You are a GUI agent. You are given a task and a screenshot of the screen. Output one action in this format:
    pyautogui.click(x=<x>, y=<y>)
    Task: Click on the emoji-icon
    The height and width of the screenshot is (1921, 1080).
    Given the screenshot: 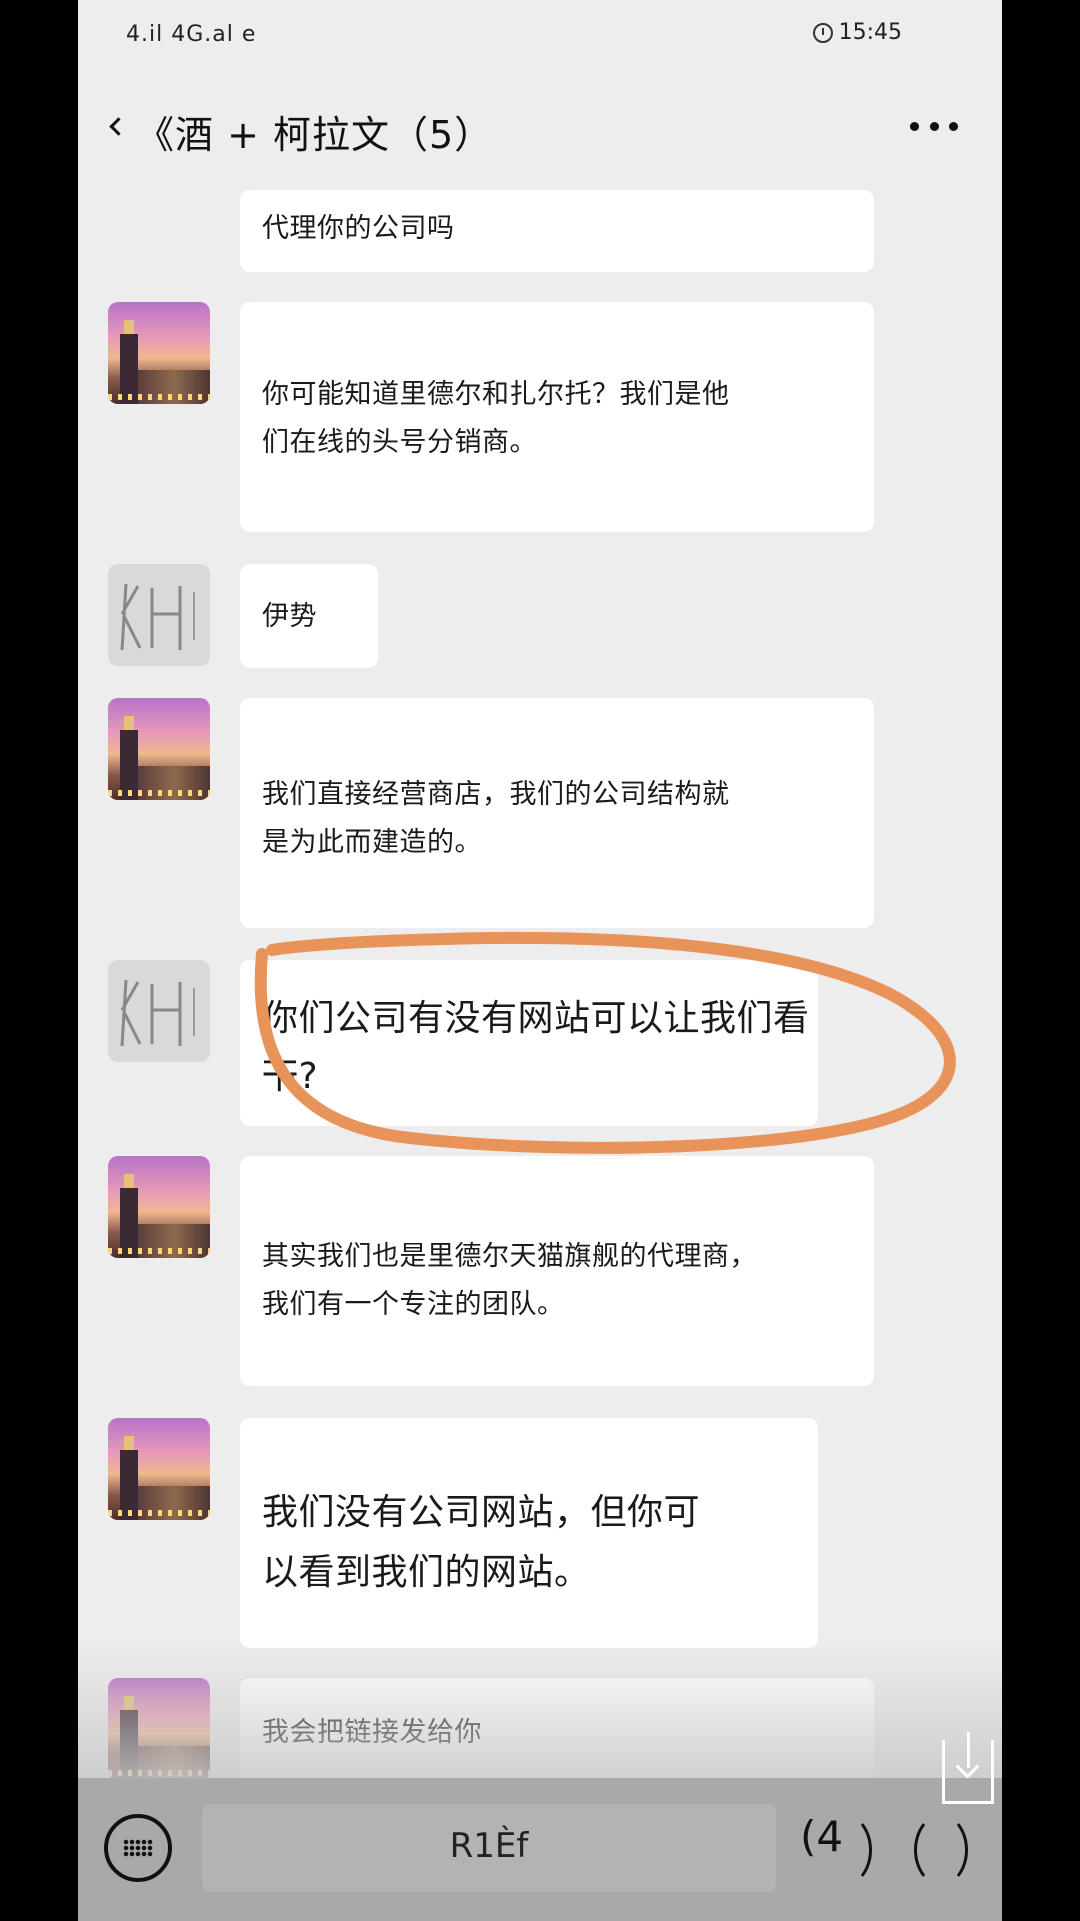 What is the action you would take?
    pyautogui.click(x=845, y=1850)
    